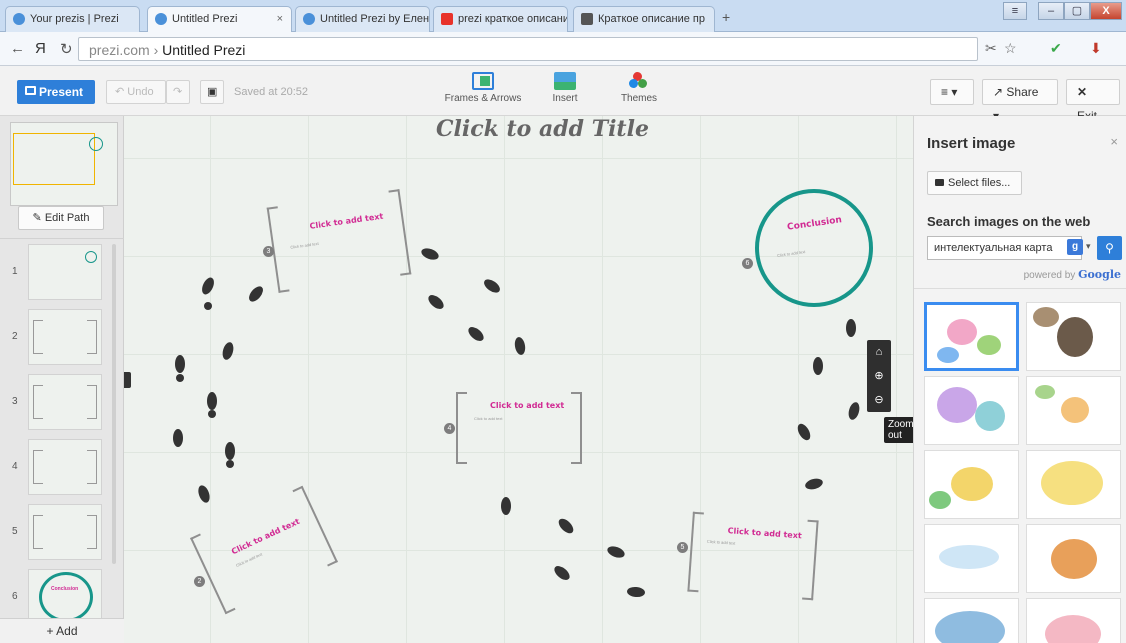 The image size is (1126, 643). I want to click on tab-kratkoe-opisanie: Краткое описание пр, so click(644, 19).